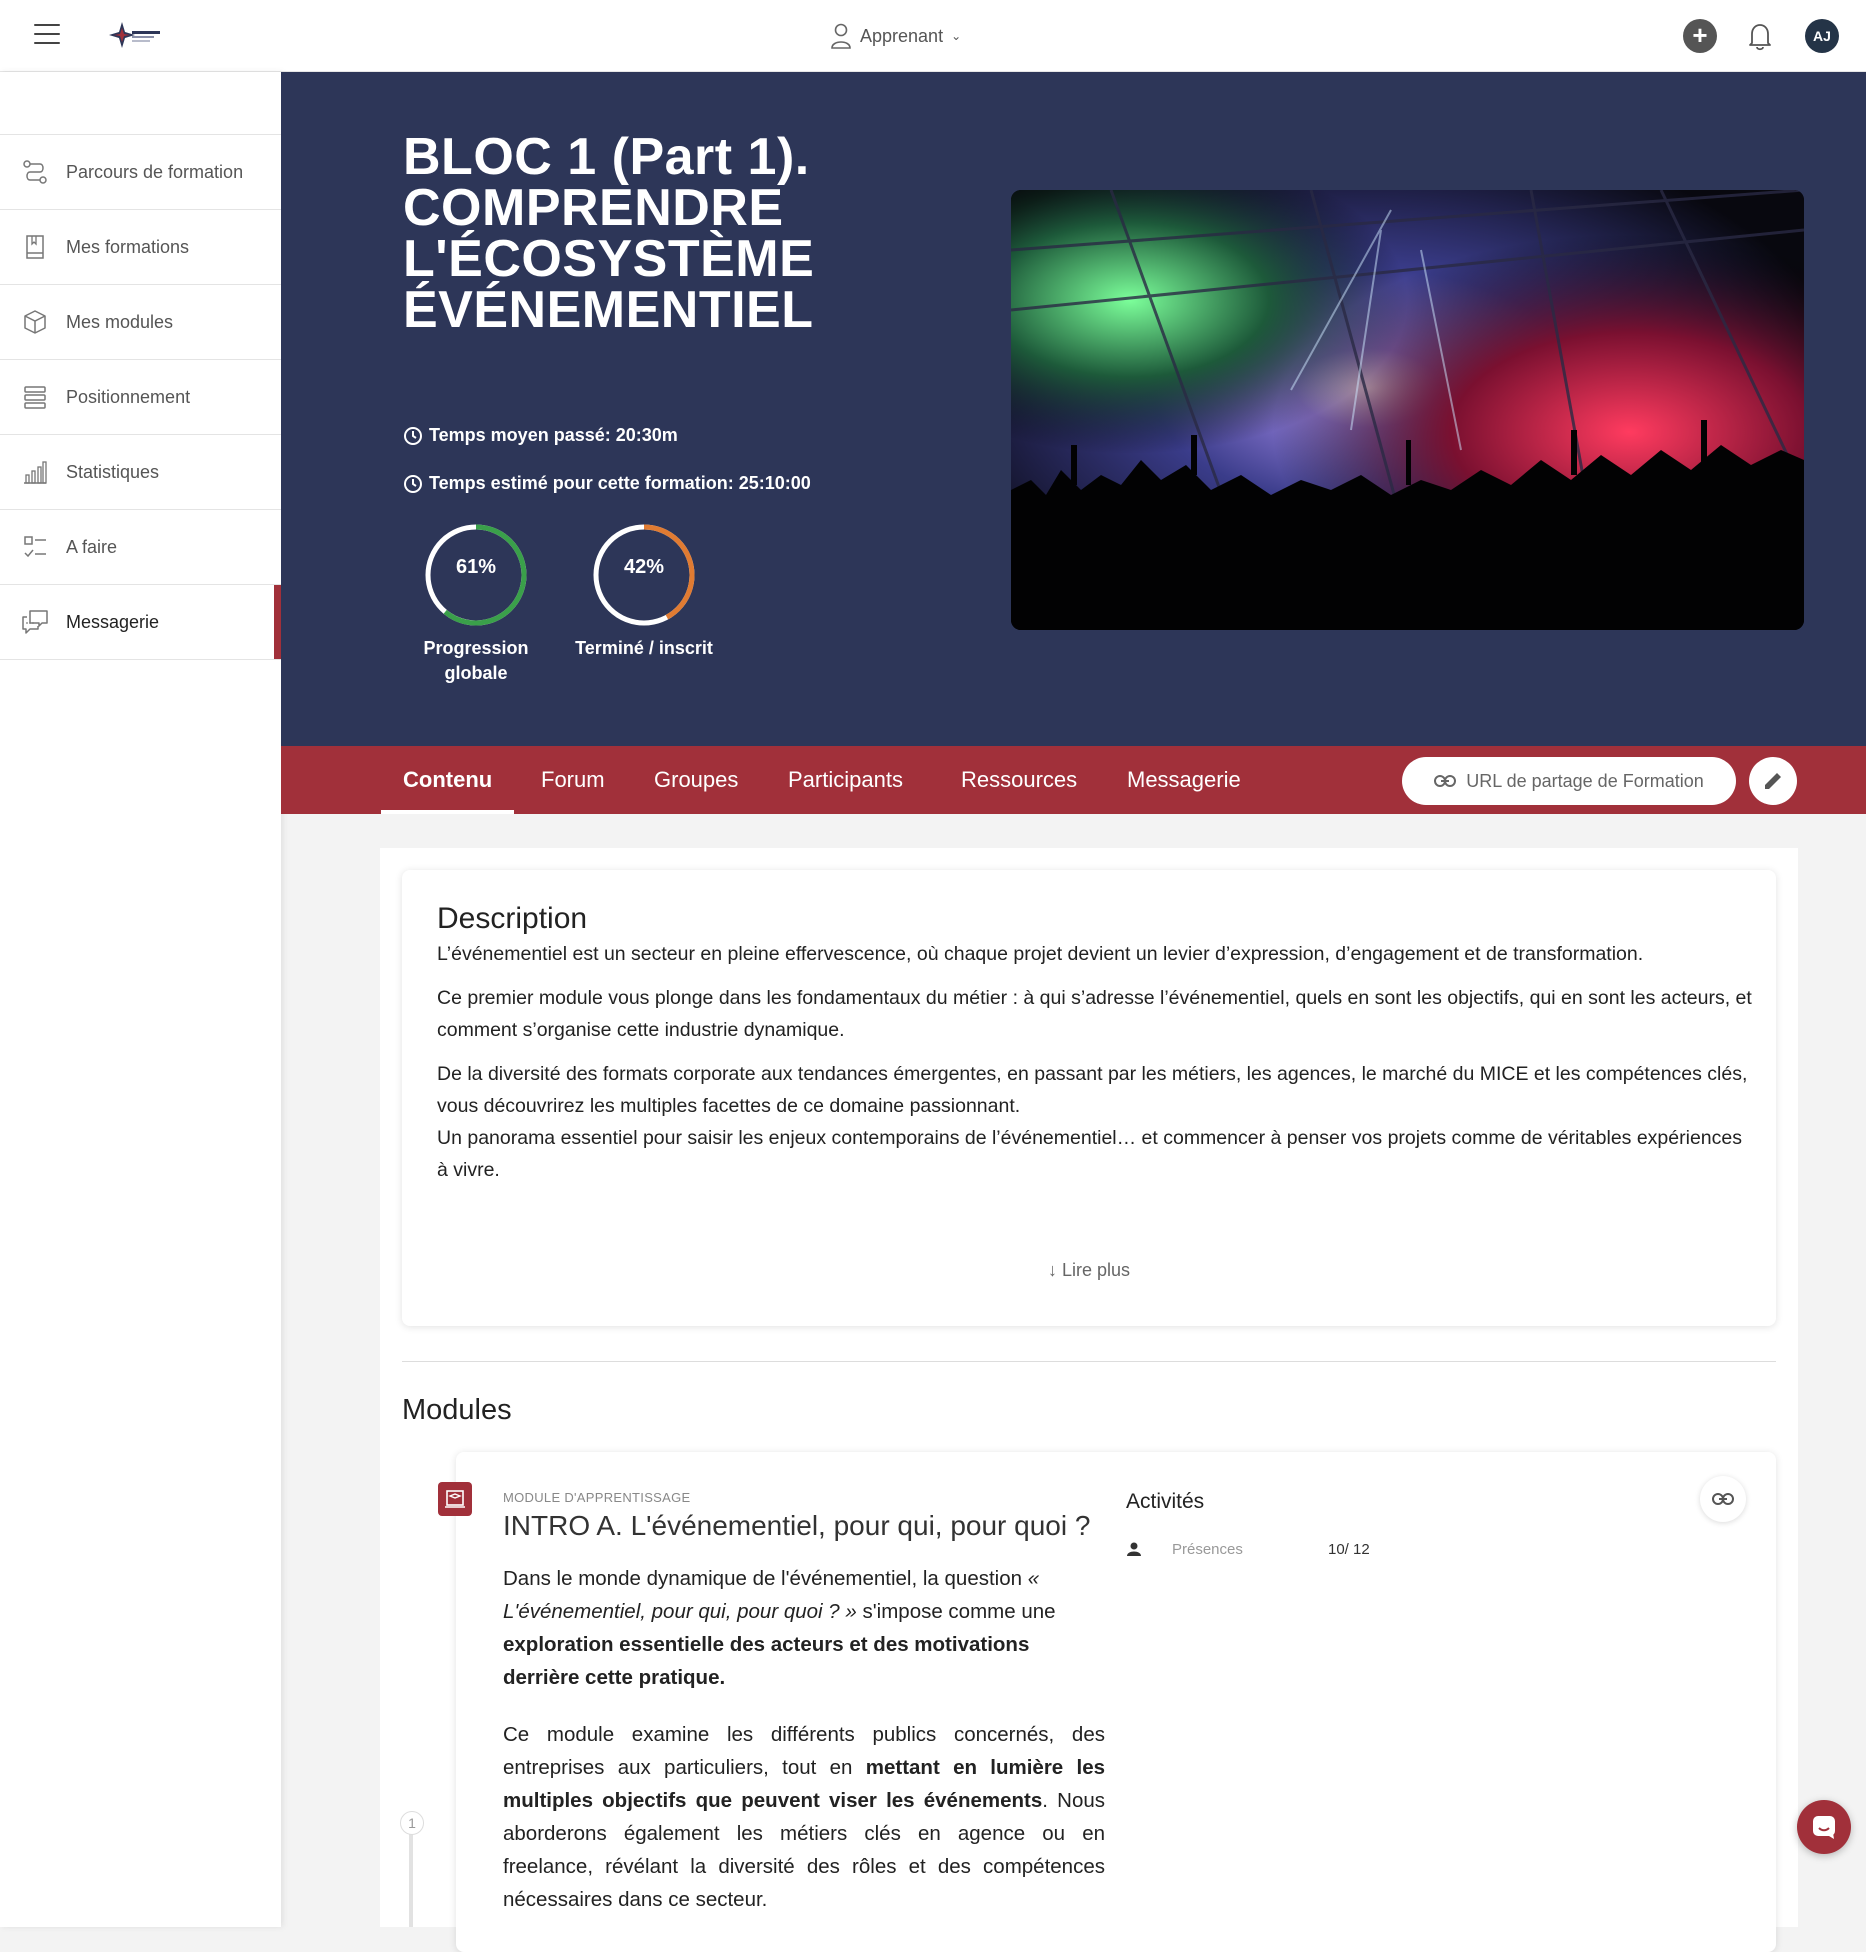 The image size is (1866, 1952). Describe the element at coordinates (35, 247) in the screenshot. I see `book-icon` at that location.